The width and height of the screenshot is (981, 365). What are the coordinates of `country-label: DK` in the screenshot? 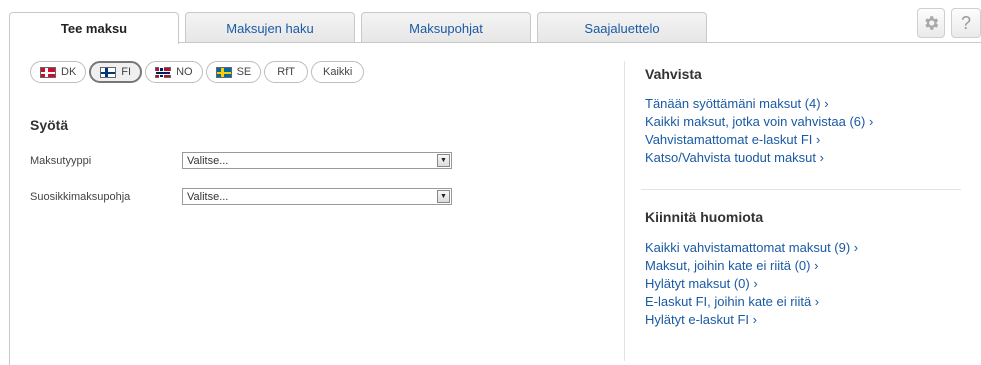 It's located at (69, 72).